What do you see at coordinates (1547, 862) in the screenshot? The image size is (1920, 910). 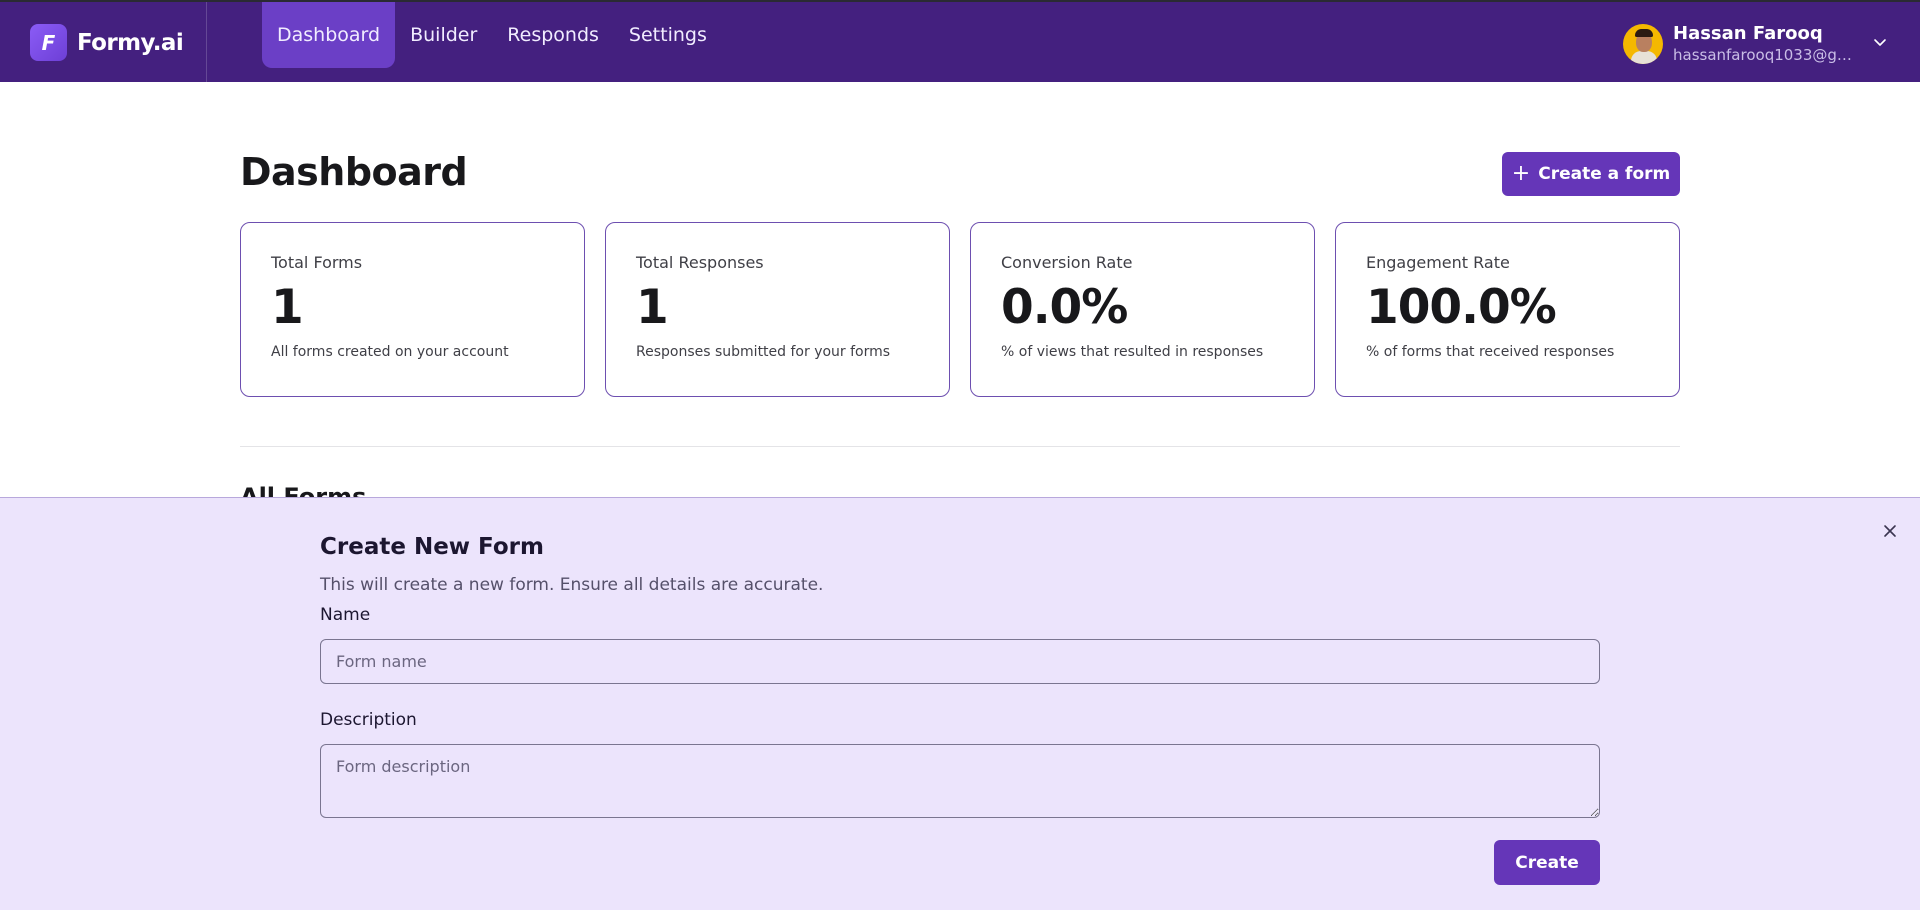 I see `create-button: Create` at bounding box center [1547, 862].